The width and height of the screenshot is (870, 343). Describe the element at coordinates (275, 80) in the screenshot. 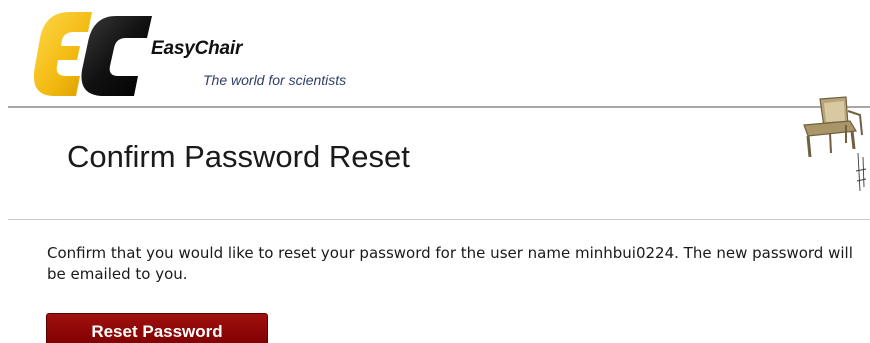

I see `tagline: The world for scientists` at that location.